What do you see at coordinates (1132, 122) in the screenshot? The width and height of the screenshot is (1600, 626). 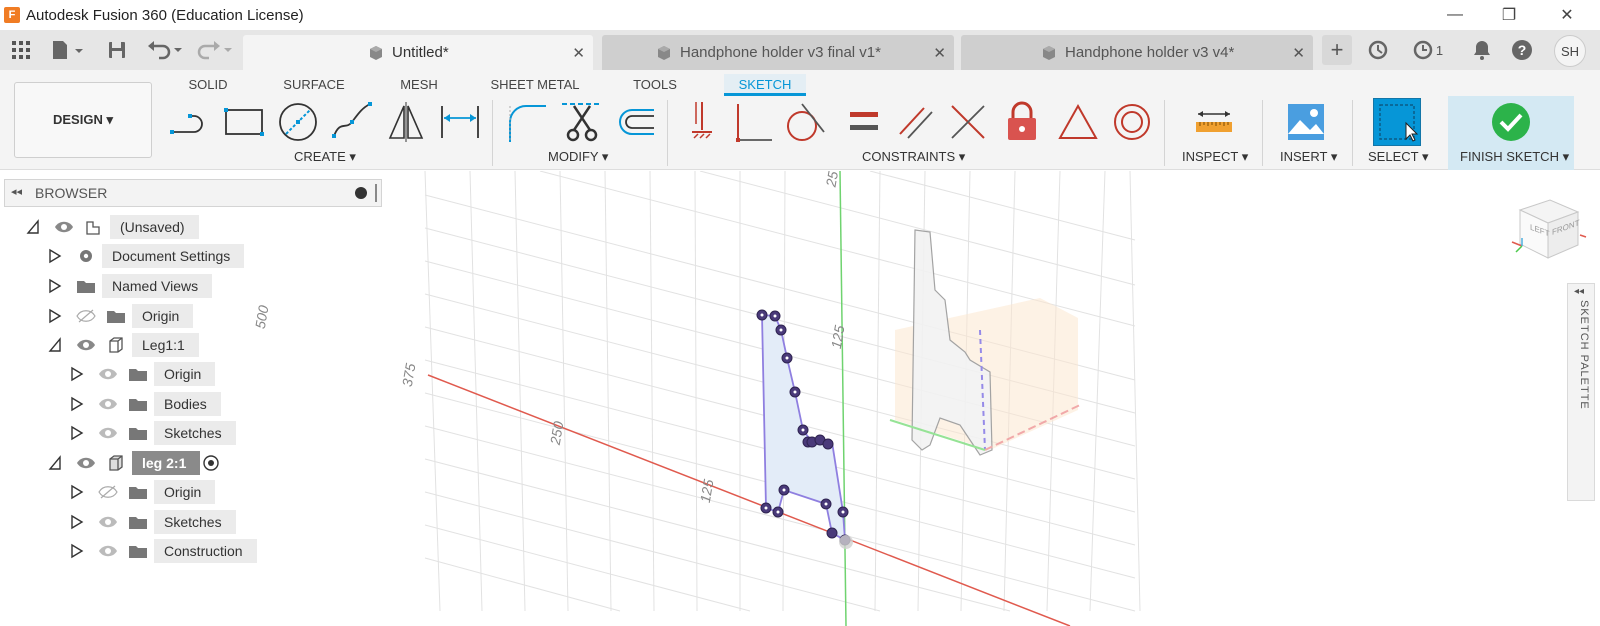 I see `concentric-constraint-icon` at bounding box center [1132, 122].